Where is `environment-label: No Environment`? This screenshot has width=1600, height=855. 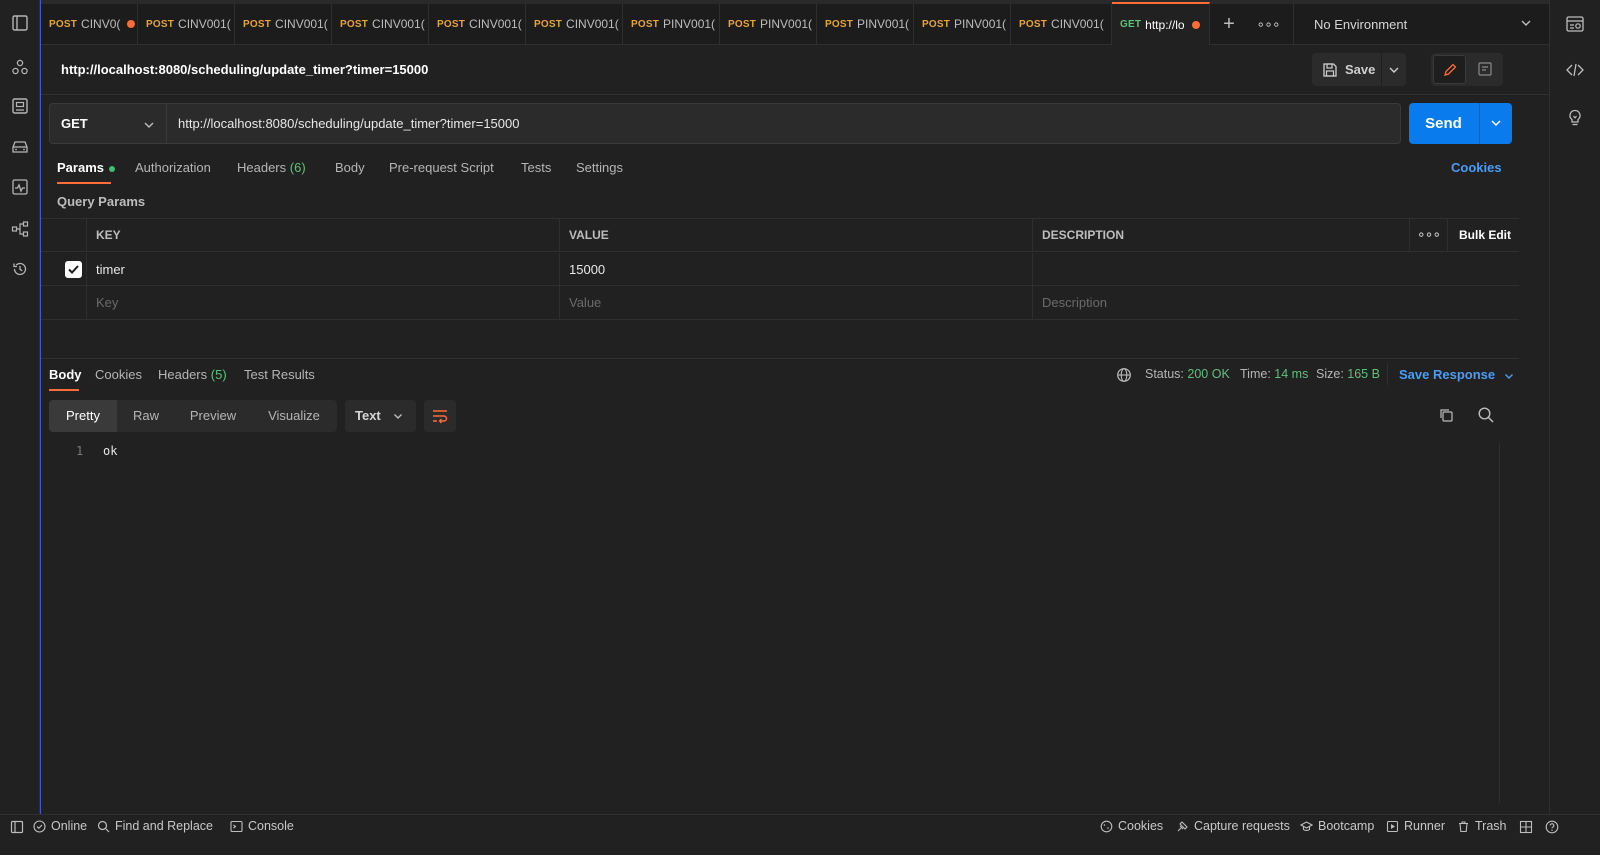
environment-label: No Environment is located at coordinates (1361, 24).